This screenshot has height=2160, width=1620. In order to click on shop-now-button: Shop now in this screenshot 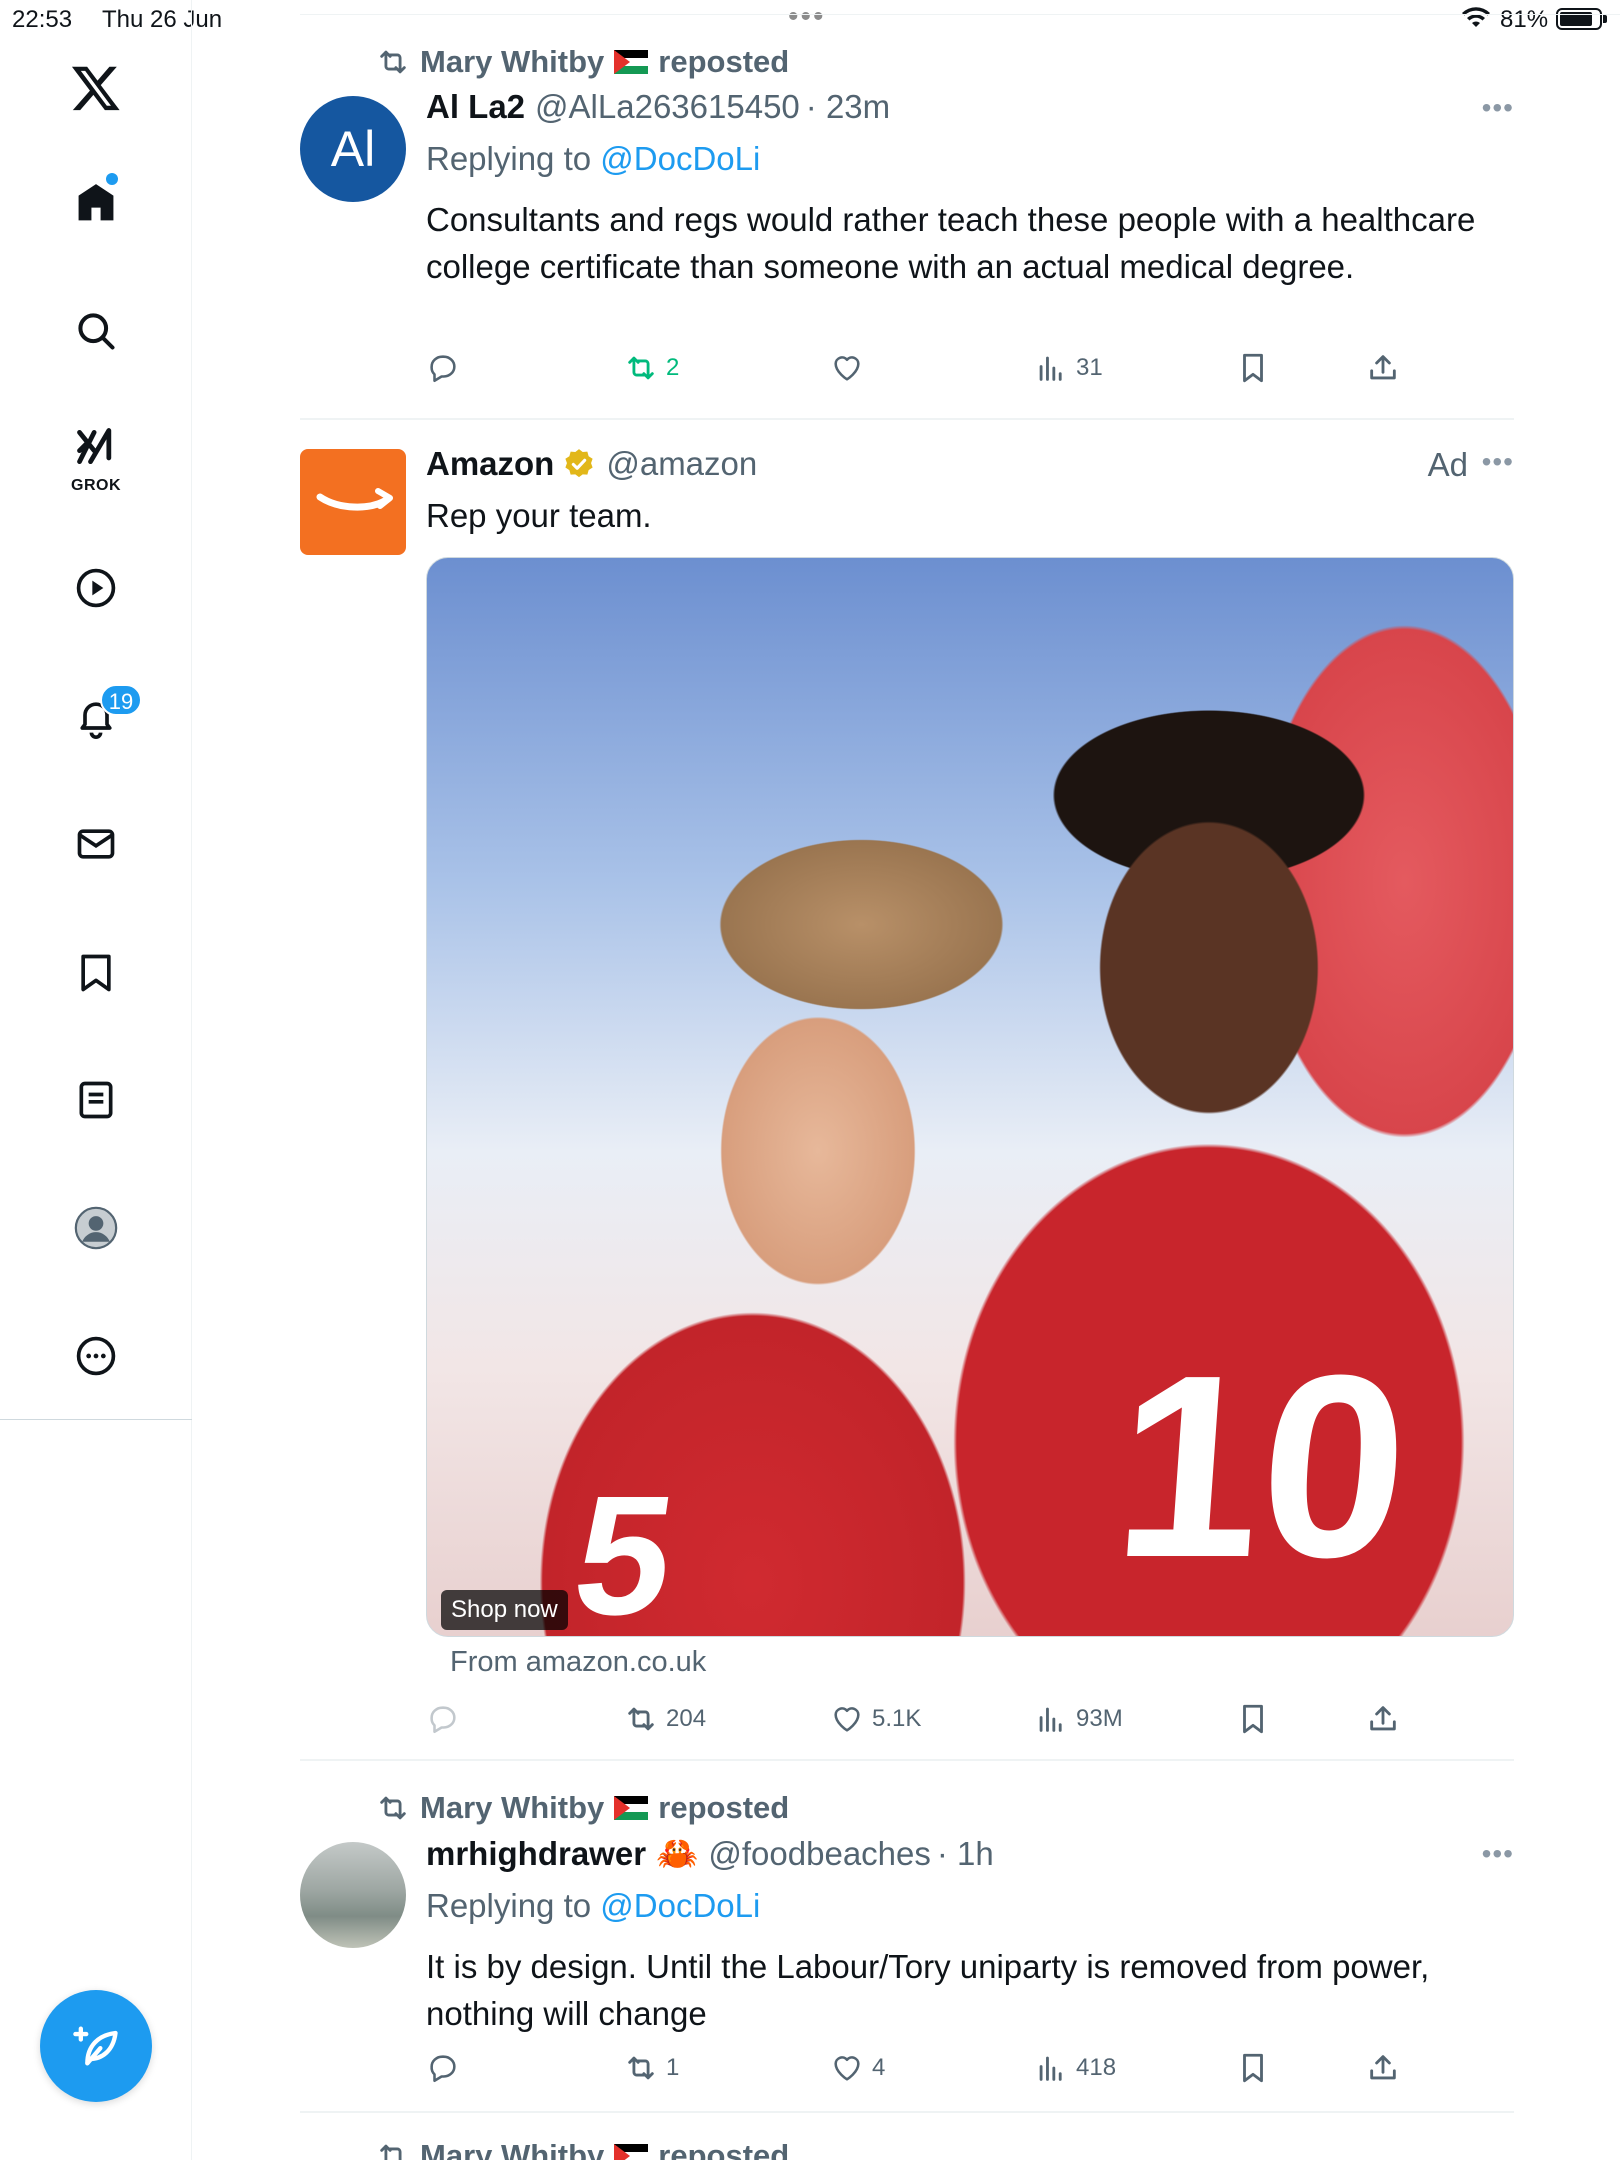, I will do `click(504, 1610)`.